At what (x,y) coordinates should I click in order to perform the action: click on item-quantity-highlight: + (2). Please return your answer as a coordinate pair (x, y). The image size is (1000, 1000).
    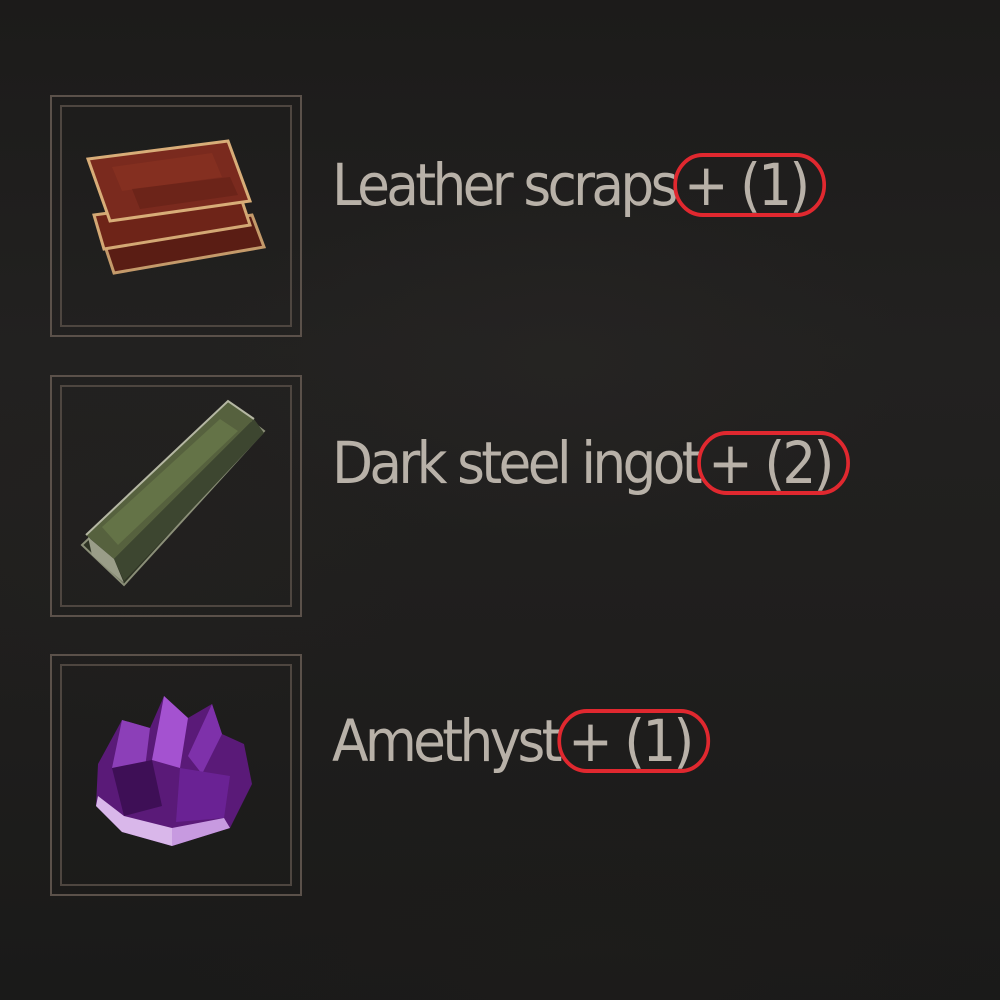
    Looking at the image, I should click on (774, 463).